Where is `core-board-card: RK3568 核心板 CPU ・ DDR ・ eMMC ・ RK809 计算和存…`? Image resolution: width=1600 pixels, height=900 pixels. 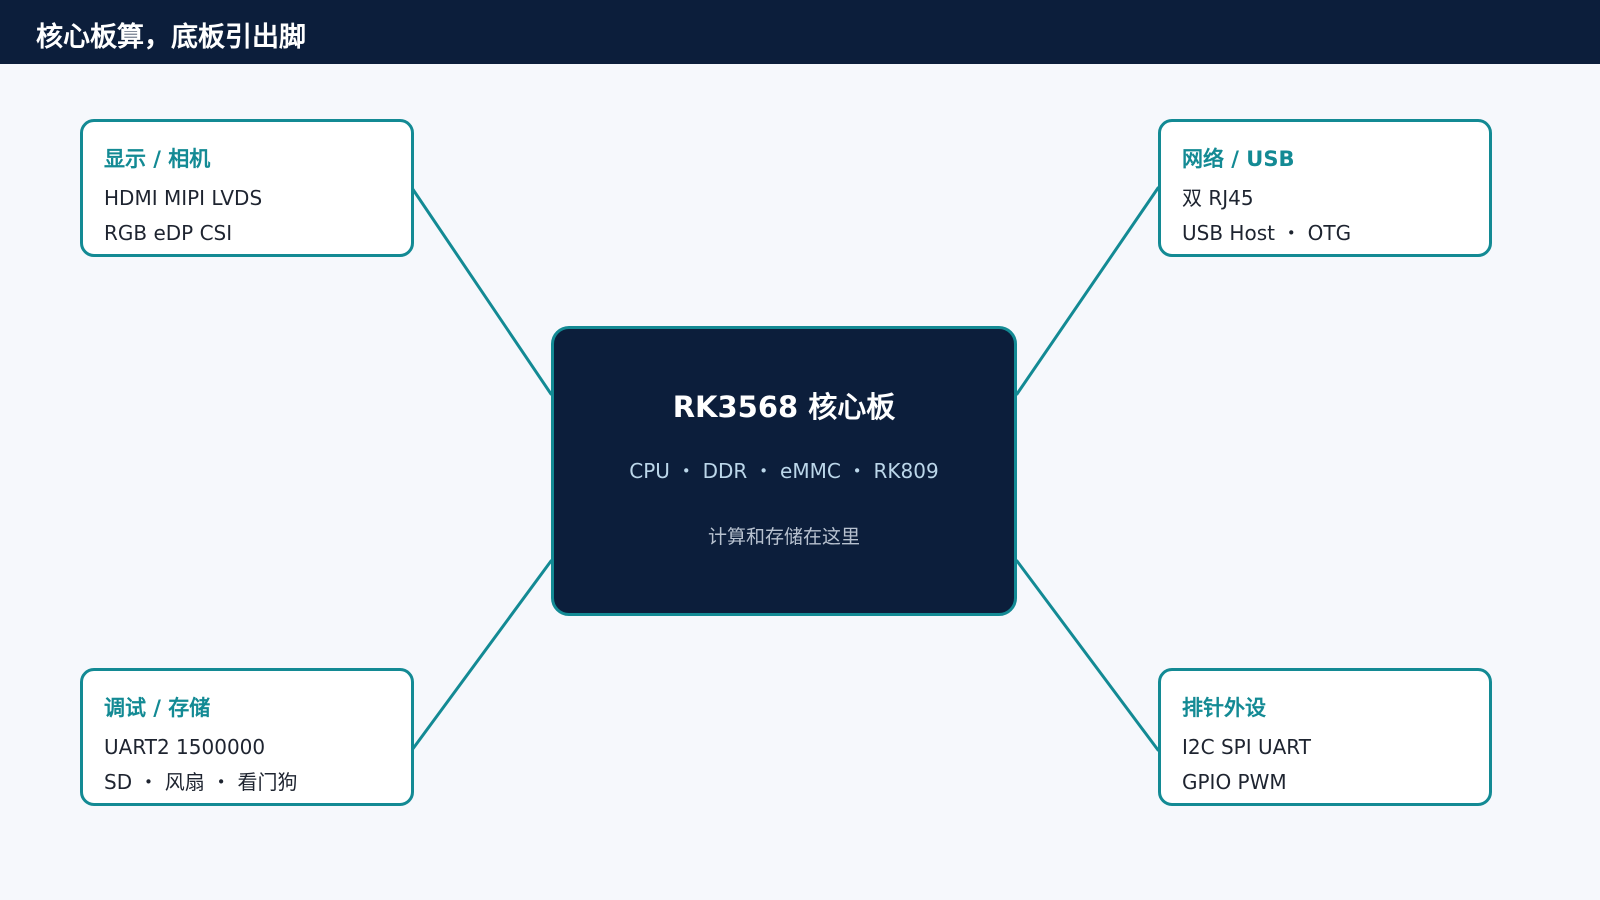
core-board-card: RK3568 核心板 CPU ・ DDR ・ eMMC ・ RK809 计算和存… is located at coordinates (784, 471).